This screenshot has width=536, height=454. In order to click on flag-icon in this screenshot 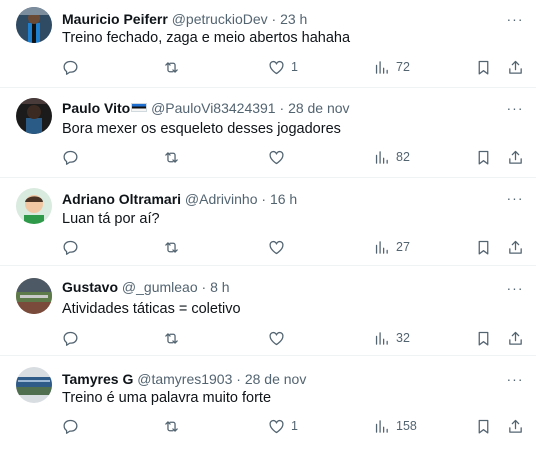, I will do `click(139, 107)`.